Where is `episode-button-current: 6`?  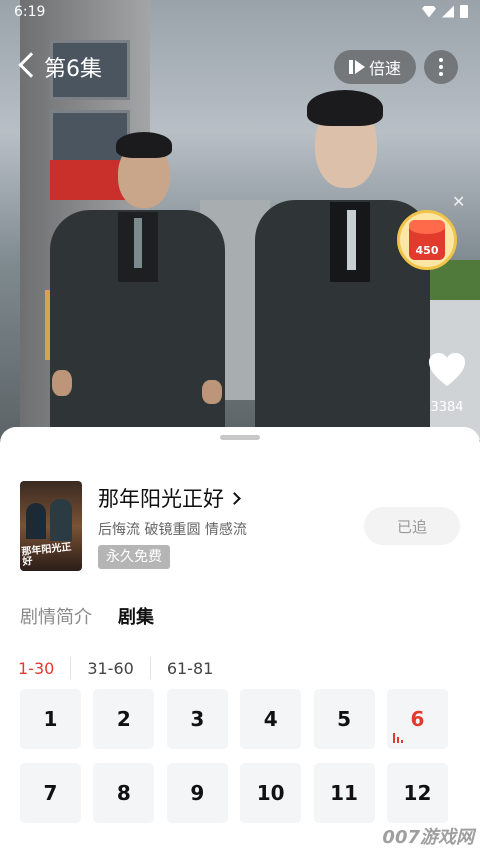 episode-button-current: 6 is located at coordinates (417, 719).